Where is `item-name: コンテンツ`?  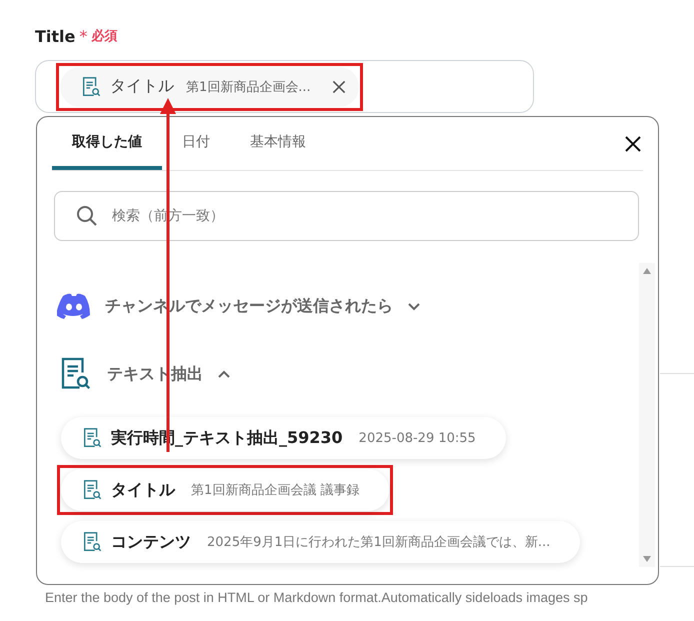
item-name: コンテンツ is located at coordinates (151, 542).